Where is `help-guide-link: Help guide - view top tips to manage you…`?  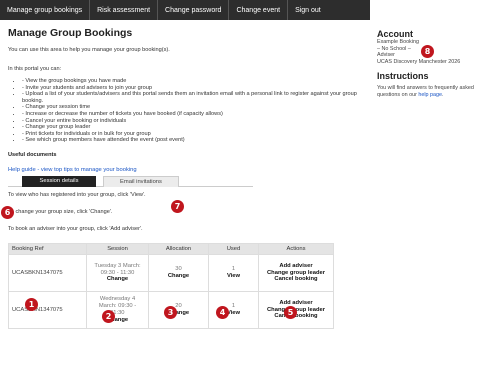
help-guide-link: Help guide - view top tips to manage you… is located at coordinates (186, 170).